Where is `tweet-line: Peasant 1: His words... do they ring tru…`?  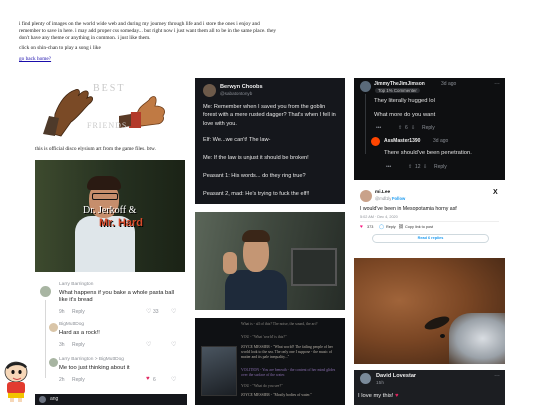
tweet-line: Peasant 1: His words... do they ring tru… is located at coordinates (254, 176).